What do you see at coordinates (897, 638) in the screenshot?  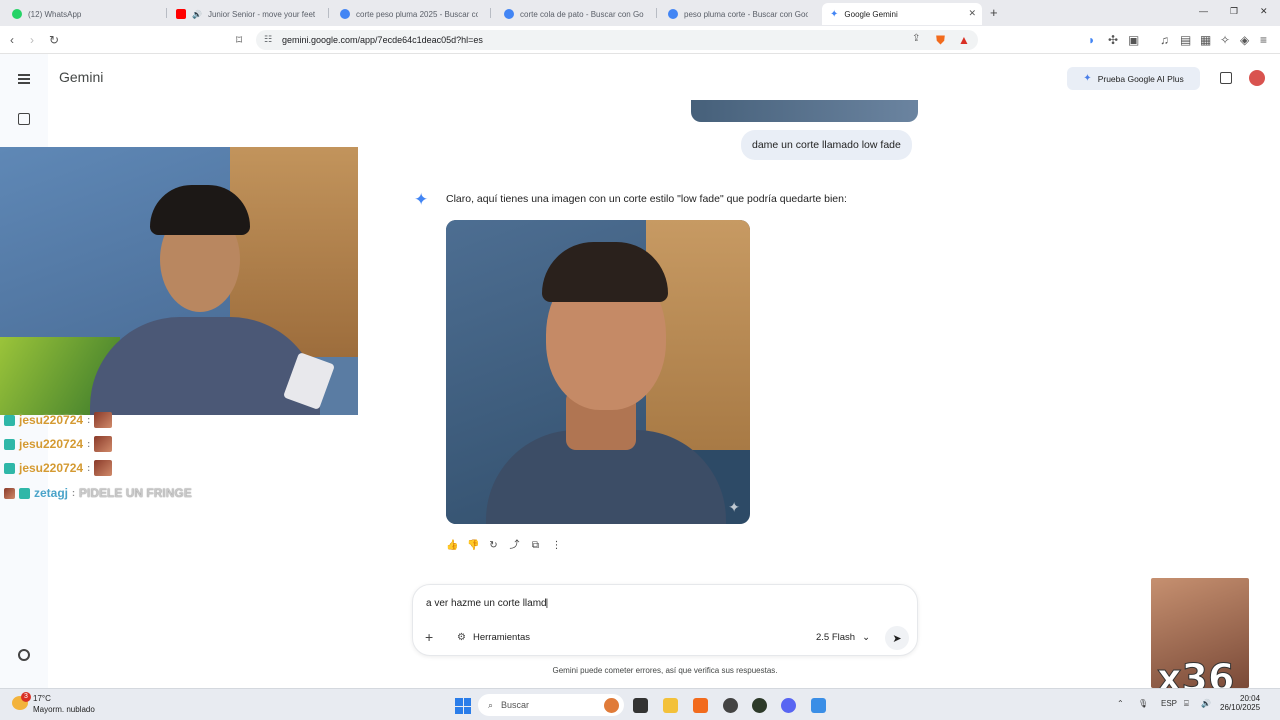 I see `send-button: ➤` at bounding box center [897, 638].